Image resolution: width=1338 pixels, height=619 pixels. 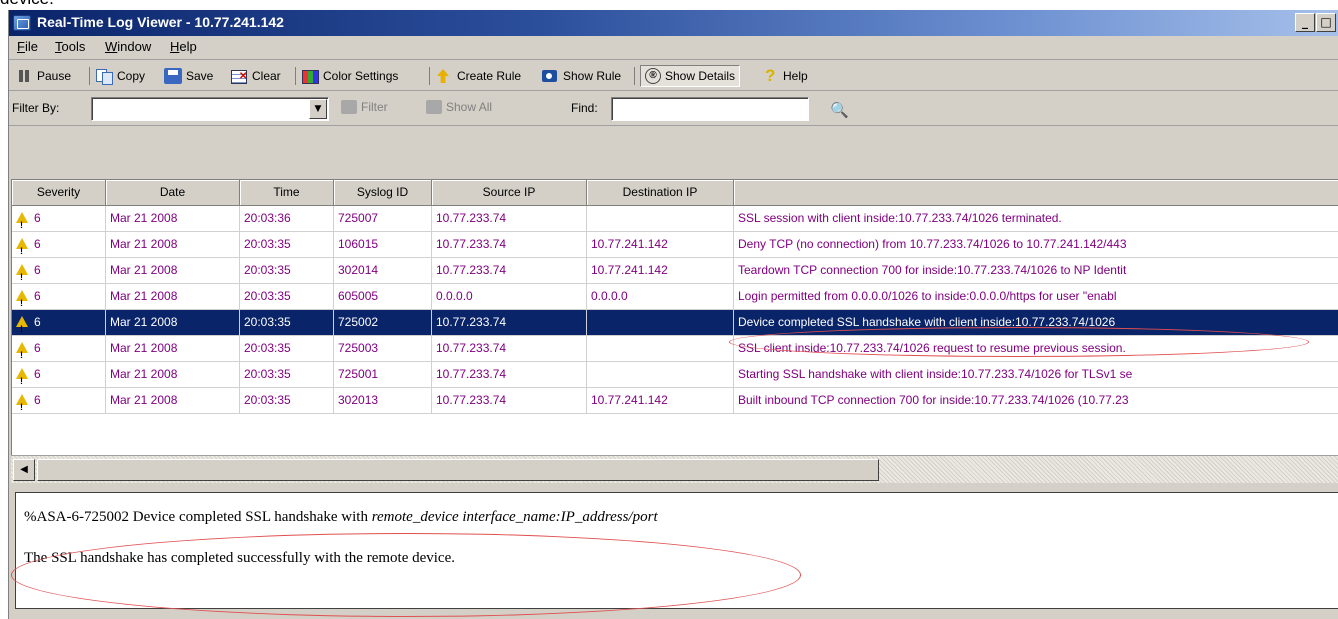 I want to click on cell-destination-ip, so click(x=660, y=323).